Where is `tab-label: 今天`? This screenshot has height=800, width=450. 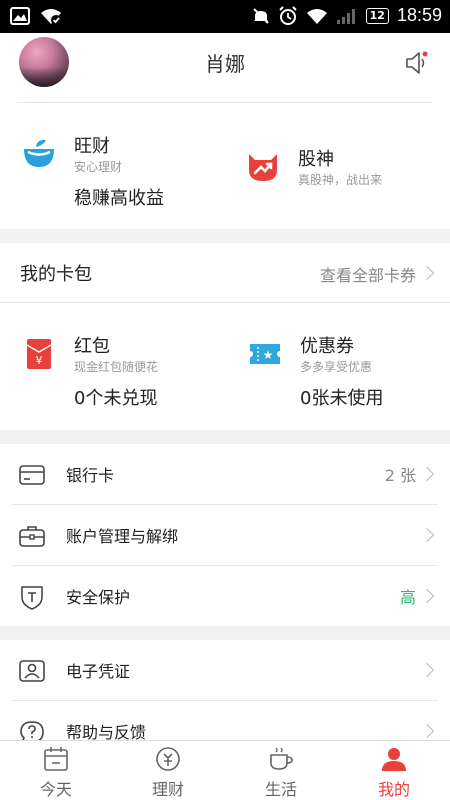
tab-label: 今天 is located at coordinates (55, 789).